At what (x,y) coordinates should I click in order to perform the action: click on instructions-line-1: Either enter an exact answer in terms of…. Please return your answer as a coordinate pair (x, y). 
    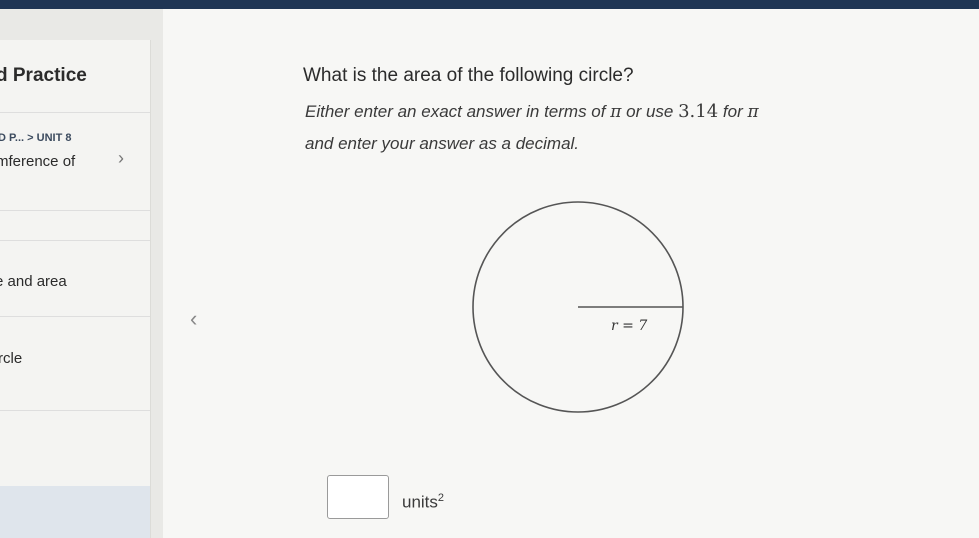
    Looking at the image, I should click on (532, 111).